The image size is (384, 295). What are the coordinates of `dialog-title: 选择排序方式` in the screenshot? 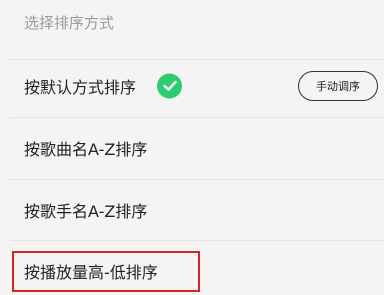 It's located at (69, 23).